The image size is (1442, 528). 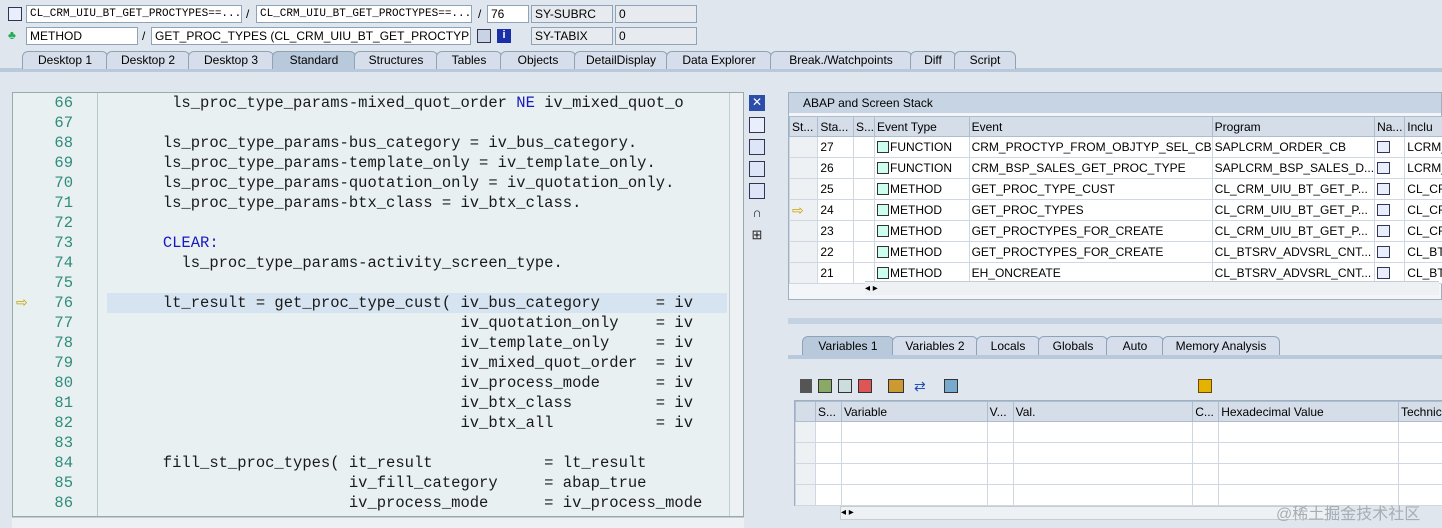 I want to click on tab-structures: Structures, so click(x=396, y=60).